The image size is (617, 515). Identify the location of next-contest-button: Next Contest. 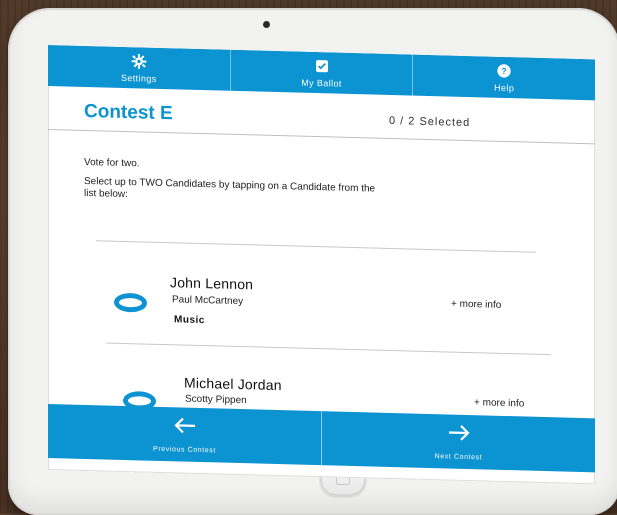
(458, 442).